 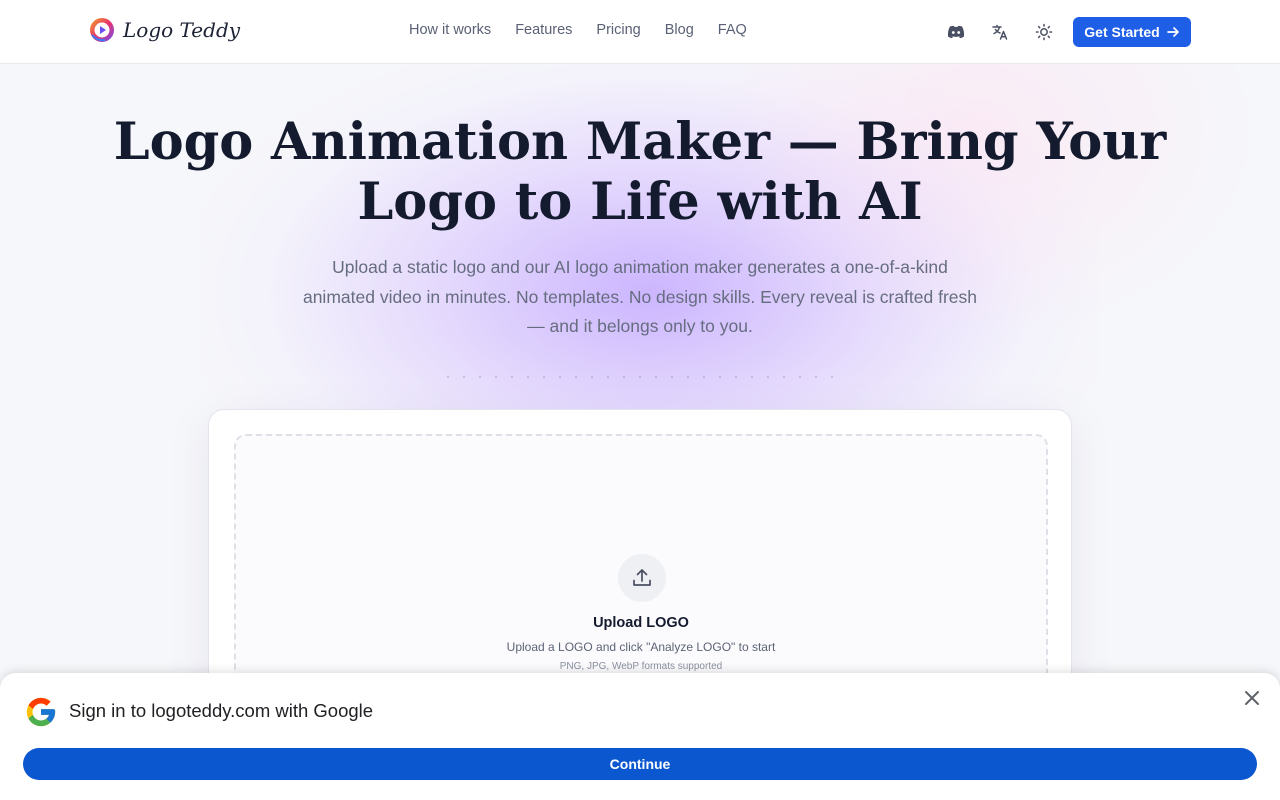 What do you see at coordinates (679, 30) in the screenshot?
I see `nav-blog: Blog` at bounding box center [679, 30].